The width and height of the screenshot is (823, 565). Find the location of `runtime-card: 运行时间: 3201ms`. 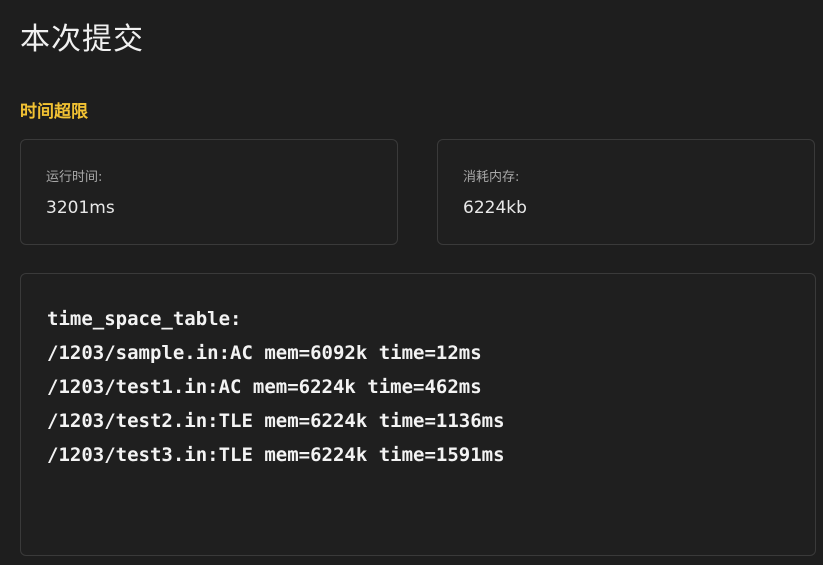

runtime-card: 运行时间: 3201ms is located at coordinates (209, 192).